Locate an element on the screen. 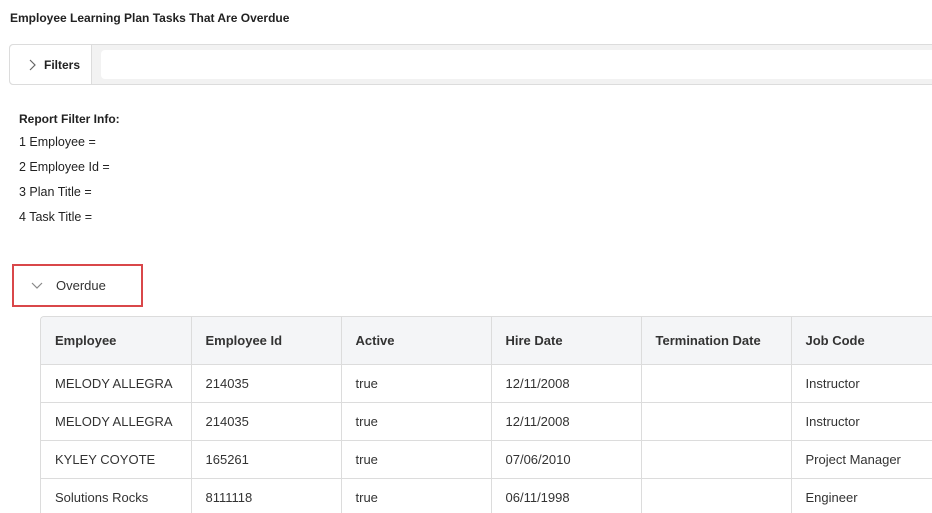  column-header-active: Active is located at coordinates (416, 341).